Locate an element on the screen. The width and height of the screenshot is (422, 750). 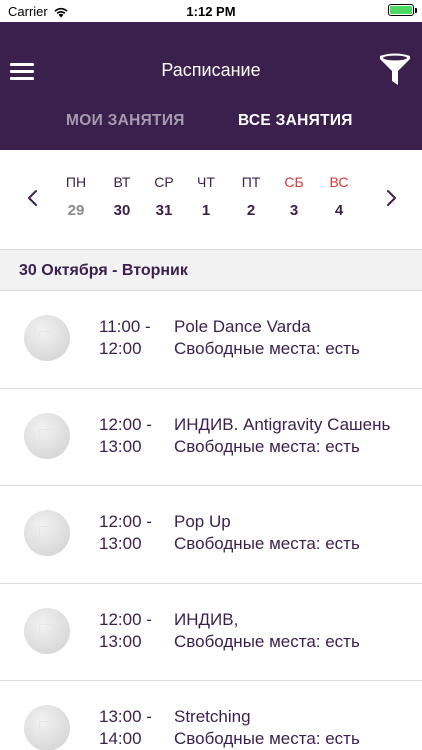
class-start-time: 11:00 - is located at coordinates (125, 326).